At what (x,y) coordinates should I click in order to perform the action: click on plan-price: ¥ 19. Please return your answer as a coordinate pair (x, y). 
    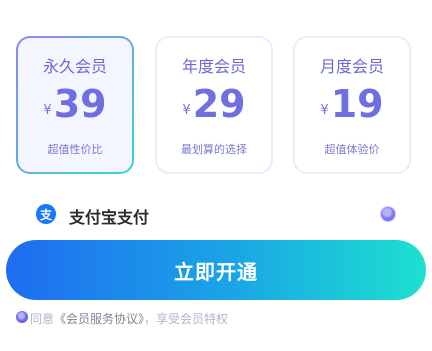
    Looking at the image, I should click on (352, 103).